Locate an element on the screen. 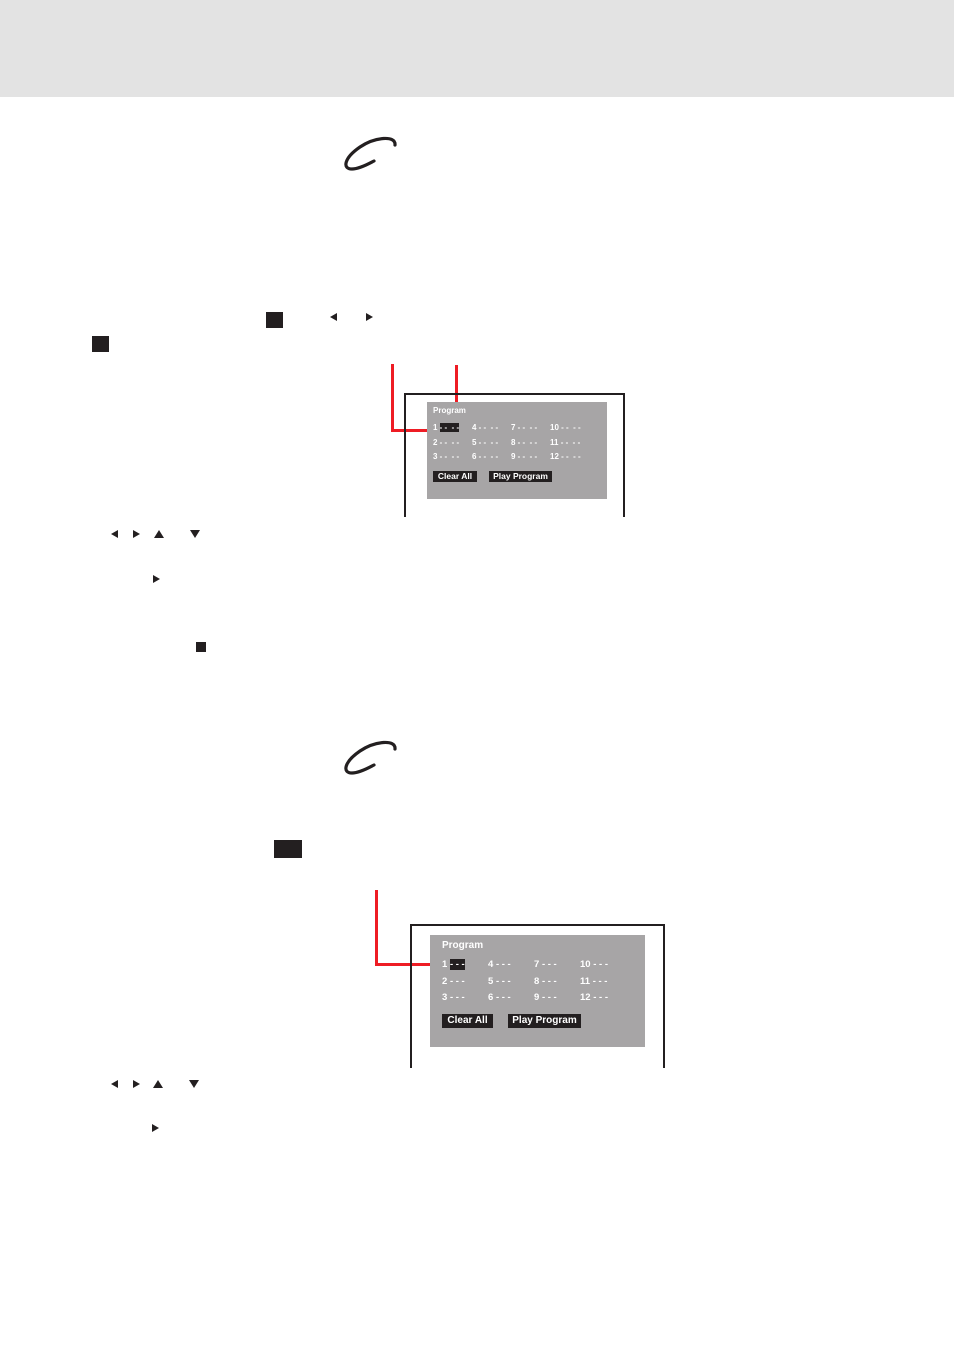 The width and height of the screenshot is (954, 1348). program-slot: 5 - - - - is located at coordinates (485, 442).